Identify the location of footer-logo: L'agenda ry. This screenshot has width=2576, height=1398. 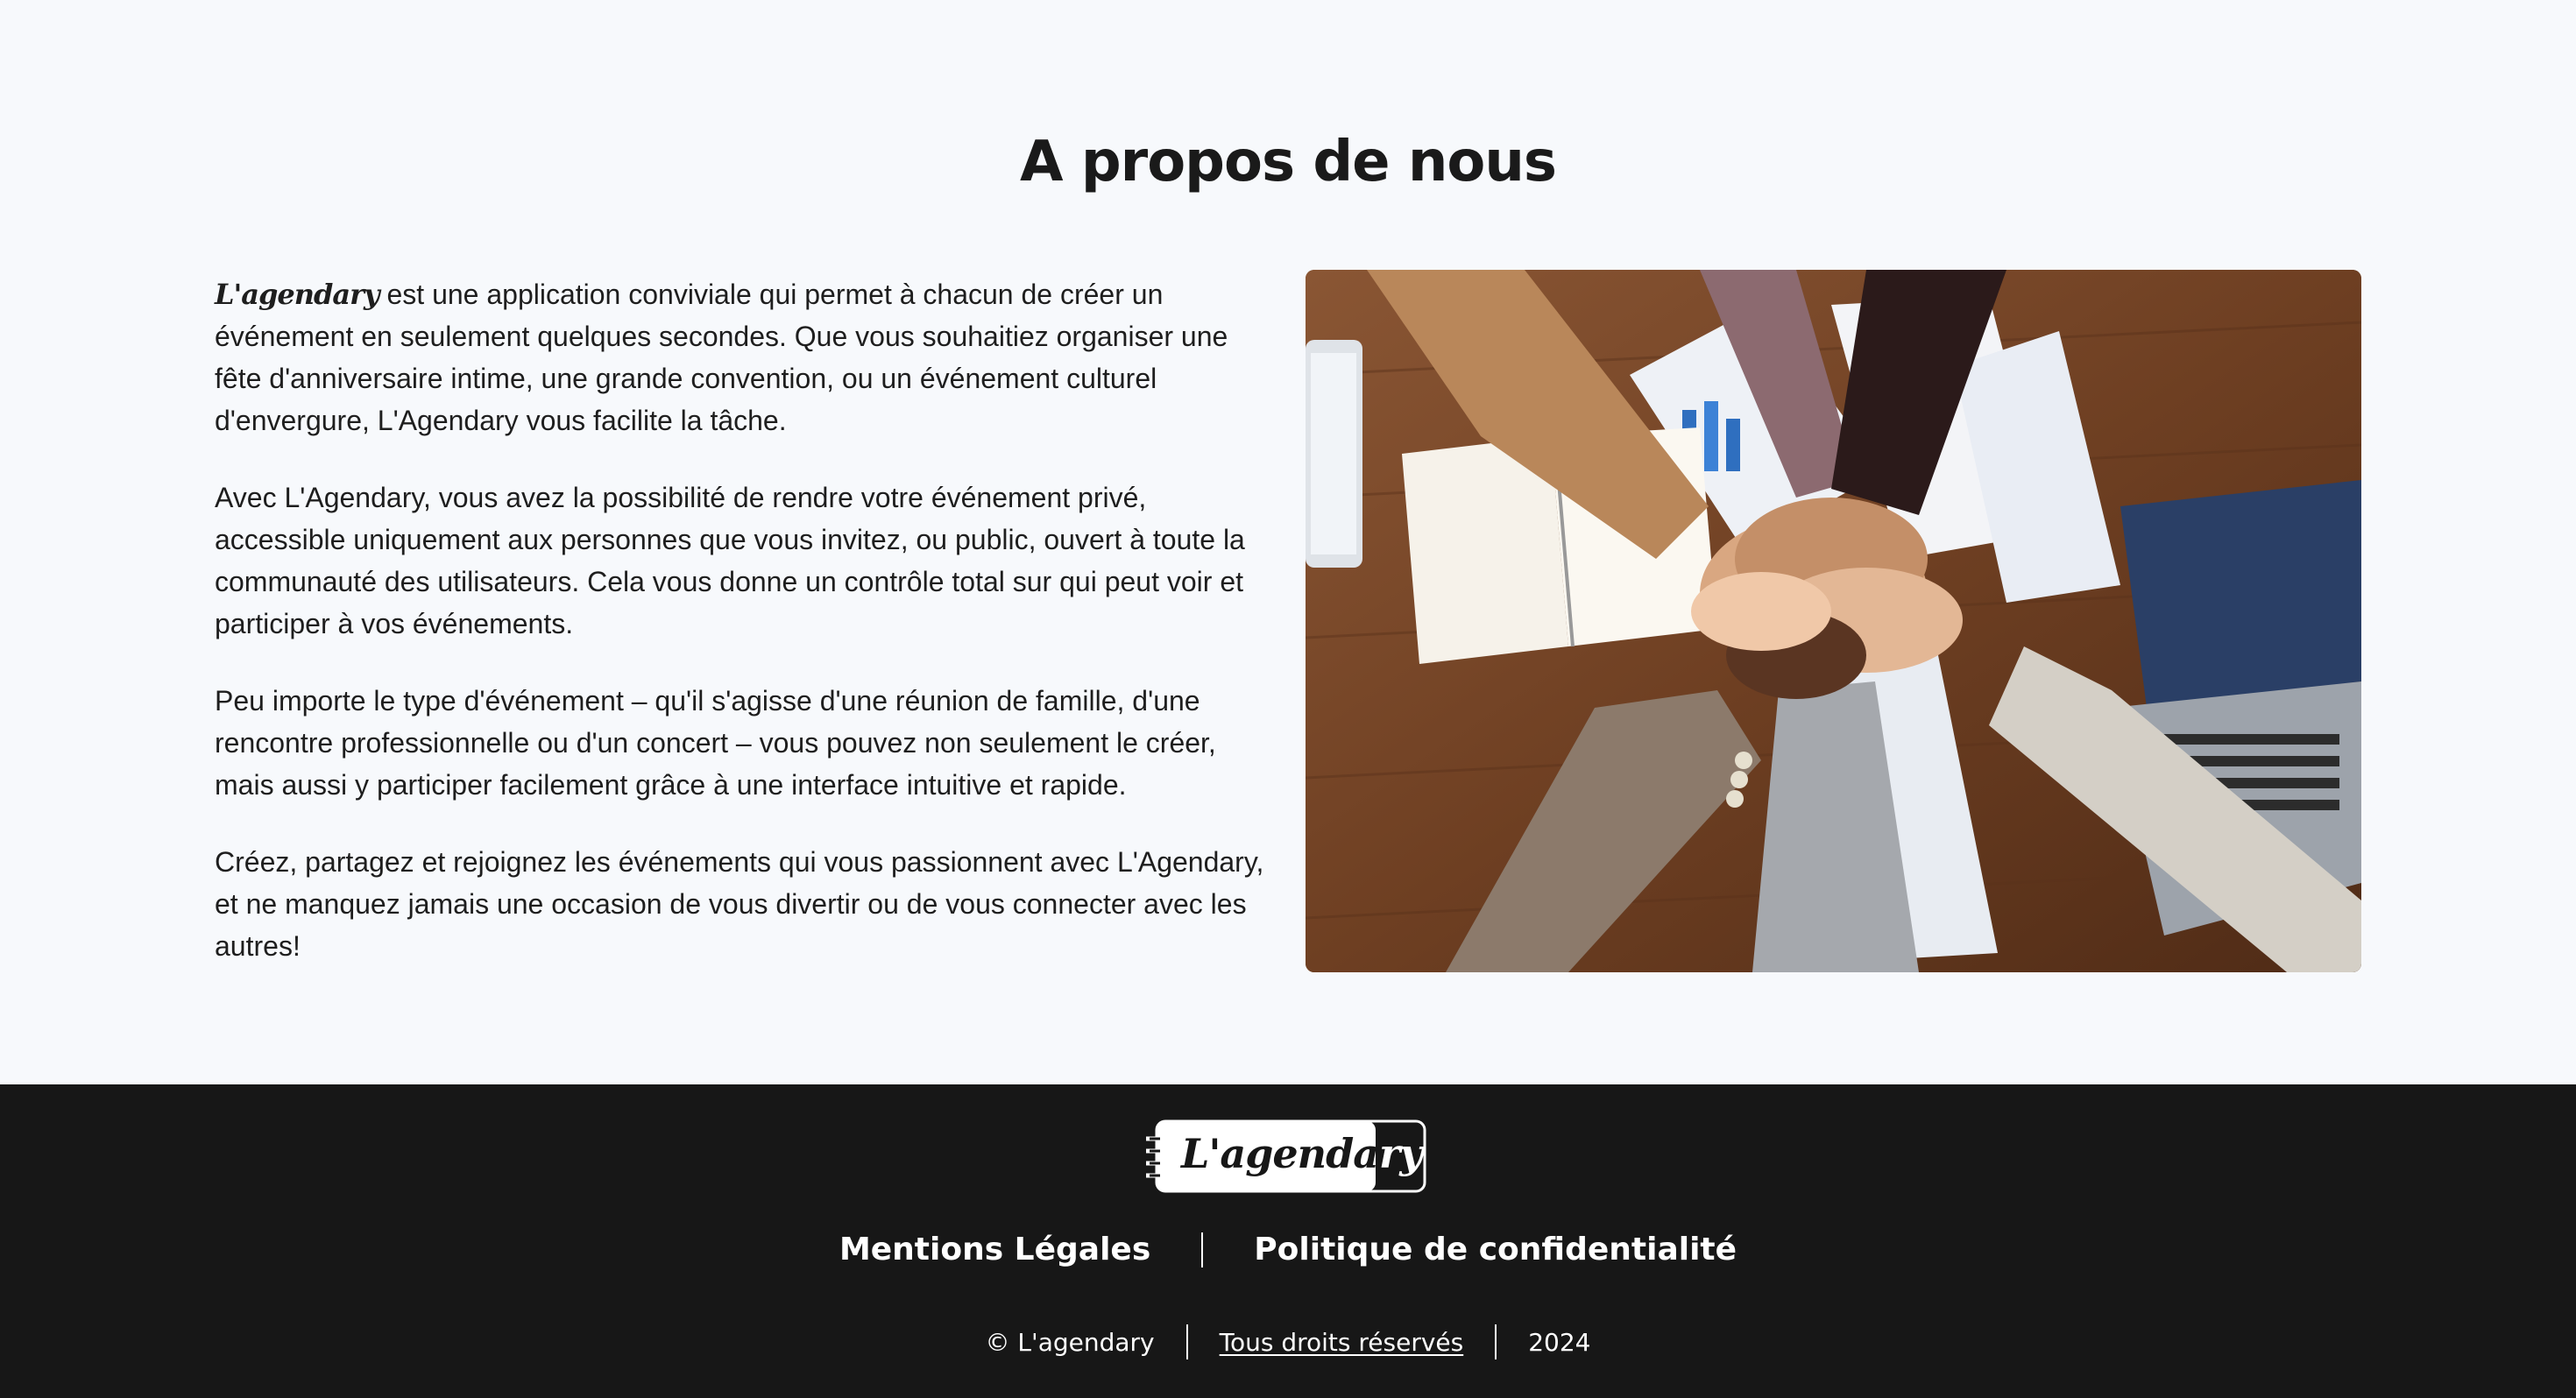
(1285, 1156).